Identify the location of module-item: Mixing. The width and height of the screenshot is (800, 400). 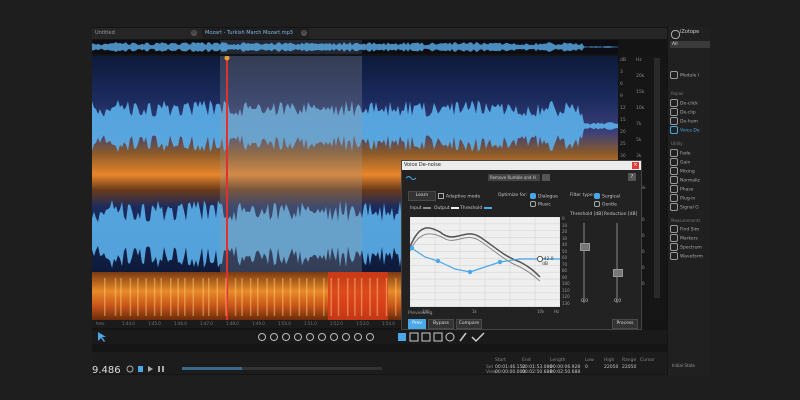
(682, 171).